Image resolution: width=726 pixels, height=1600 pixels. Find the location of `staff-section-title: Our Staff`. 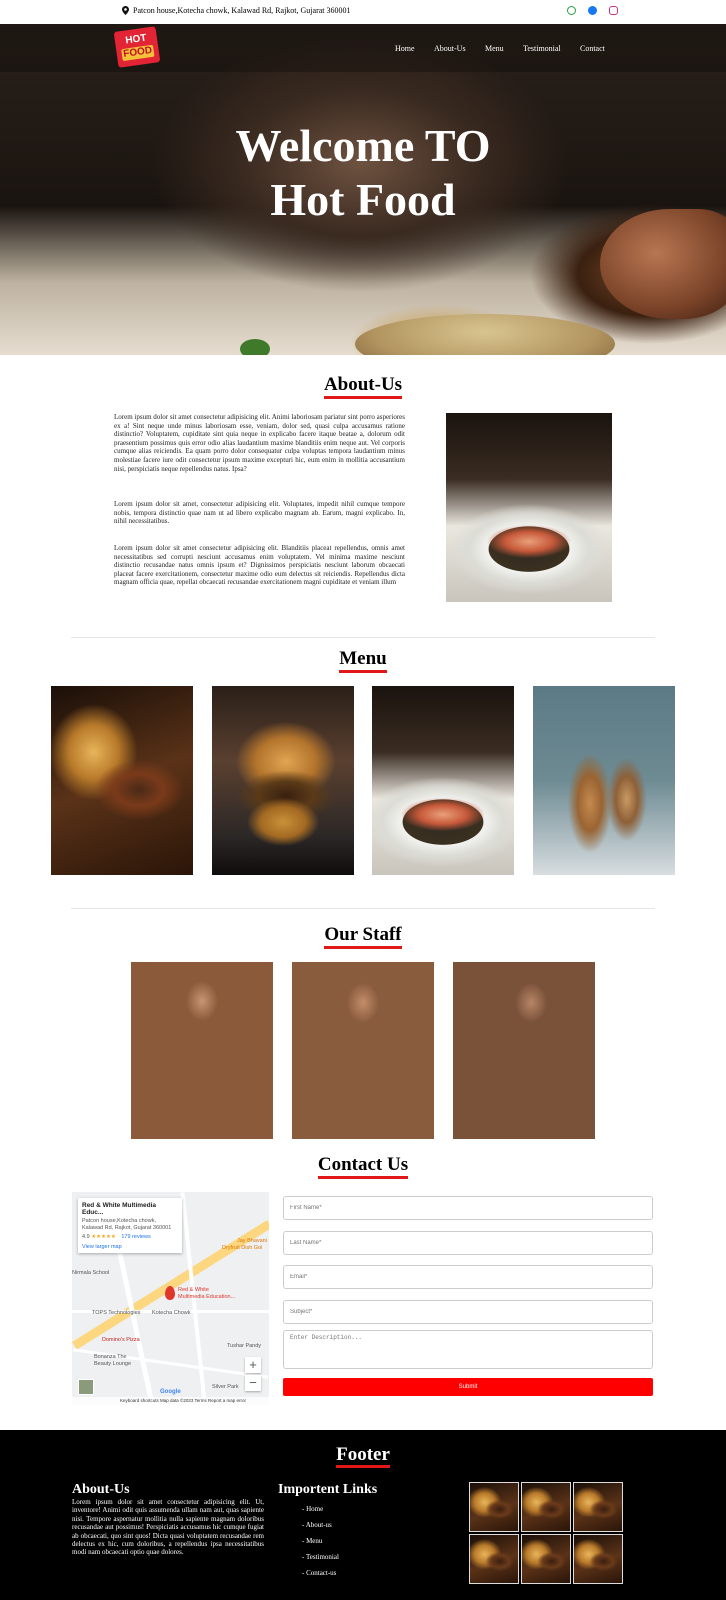

staff-section-title: Our Staff is located at coordinates (363, 936).